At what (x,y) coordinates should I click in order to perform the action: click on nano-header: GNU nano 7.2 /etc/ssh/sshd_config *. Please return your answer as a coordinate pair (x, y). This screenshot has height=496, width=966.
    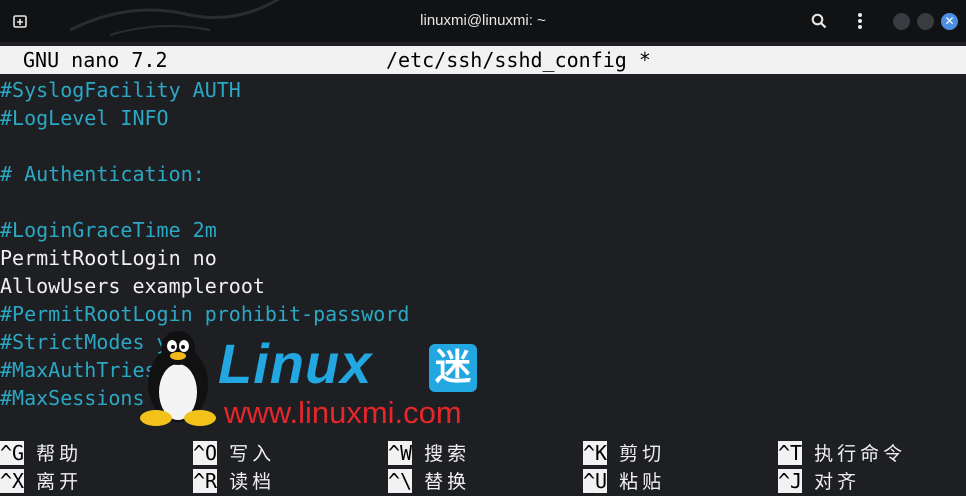
    Looking at the image, I should click on (483, 60).